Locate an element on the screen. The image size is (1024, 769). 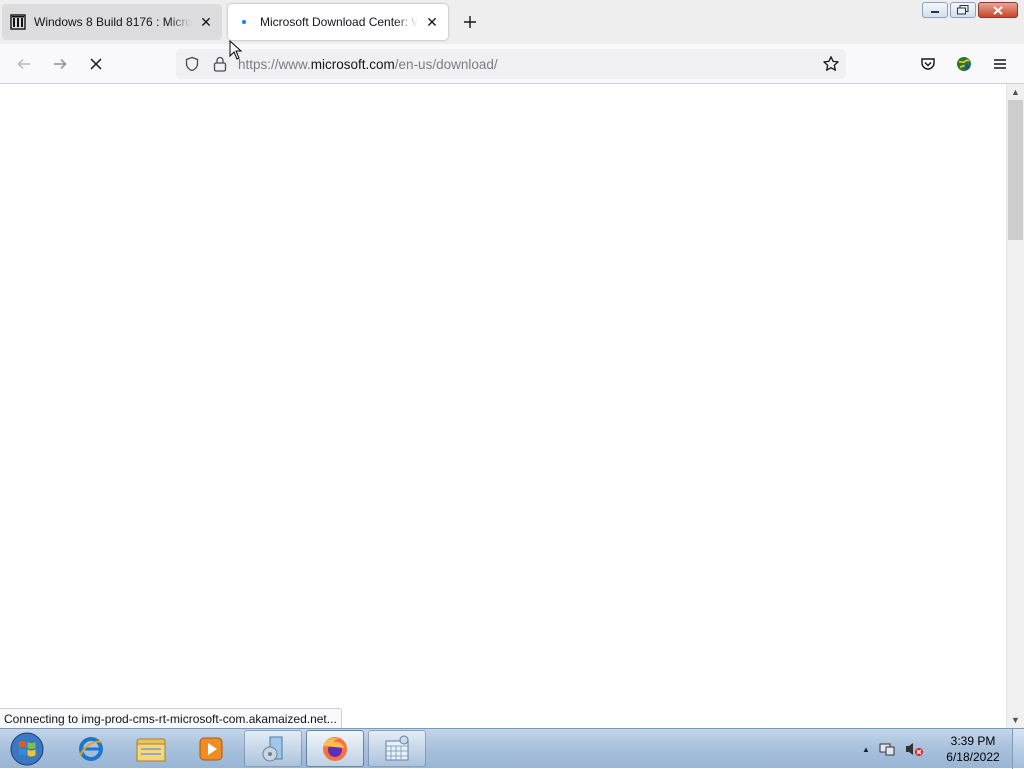
back-button is located at coordinates (24, 64).